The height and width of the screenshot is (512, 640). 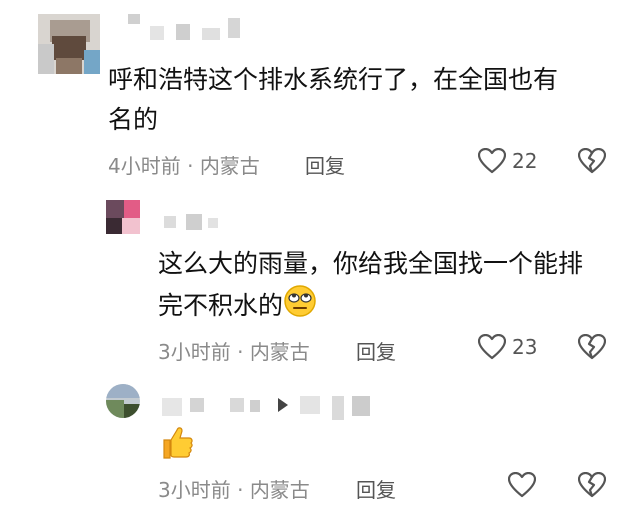 What do you see at coordinates (525, 347) in the screenshot?
I see `like-count: 23` at bounding box center [525, 347].